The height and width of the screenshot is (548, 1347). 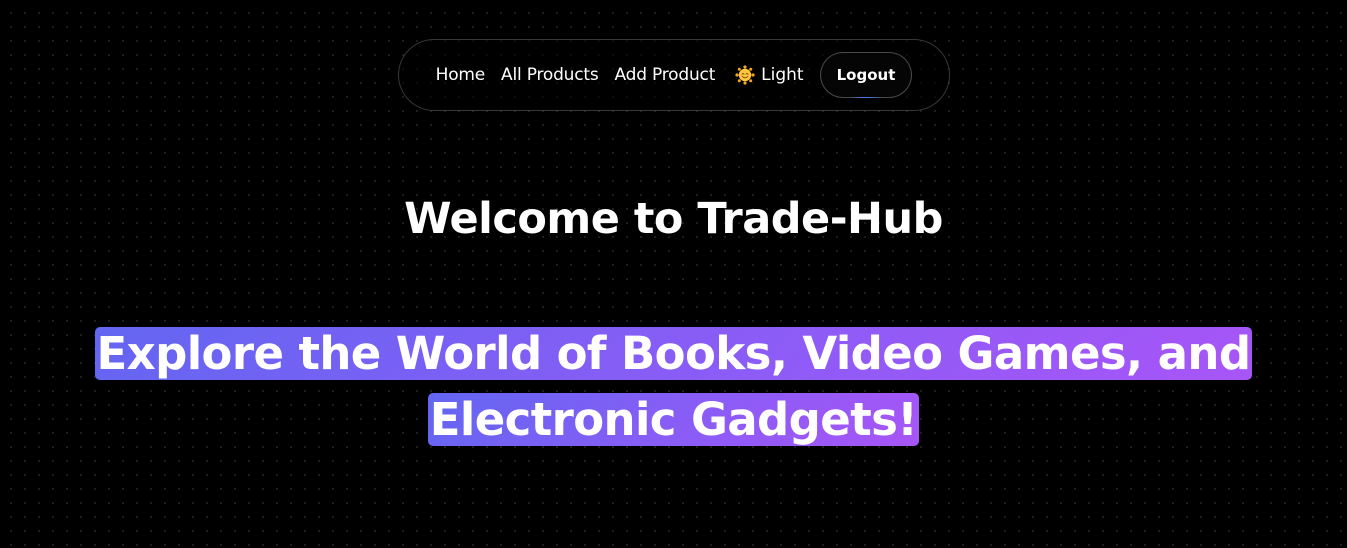 What do you see at coordinates (866, 75) in the screenshot?
I see `logout-button: Logout` at bounding box center [866, 75].